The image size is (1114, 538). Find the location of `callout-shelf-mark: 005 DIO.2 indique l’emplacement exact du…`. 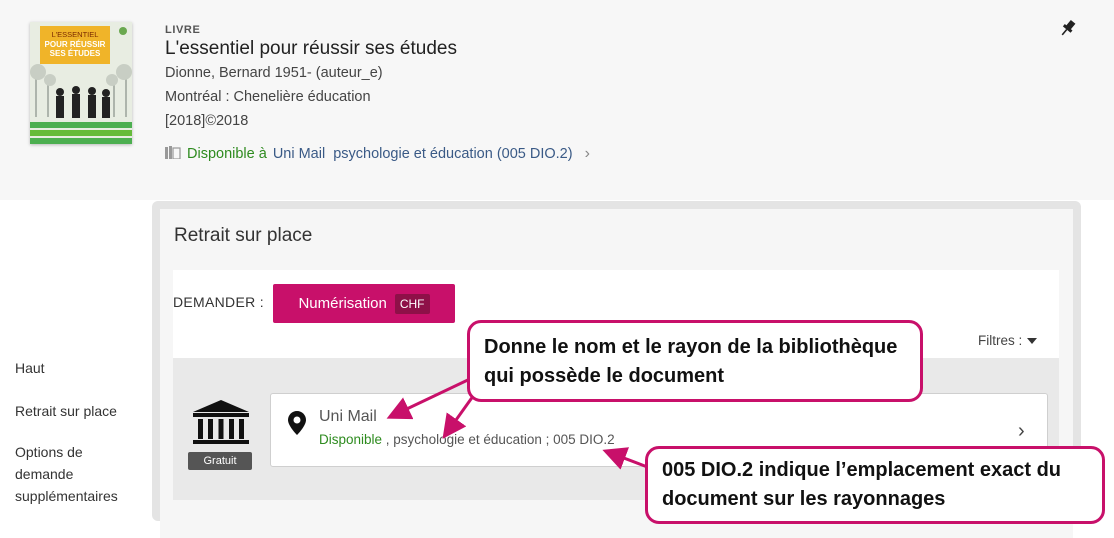

callout-shelf-mark: 005 DIO.2 indique l’emplacement exact du… is located at coordinates (875, 485).